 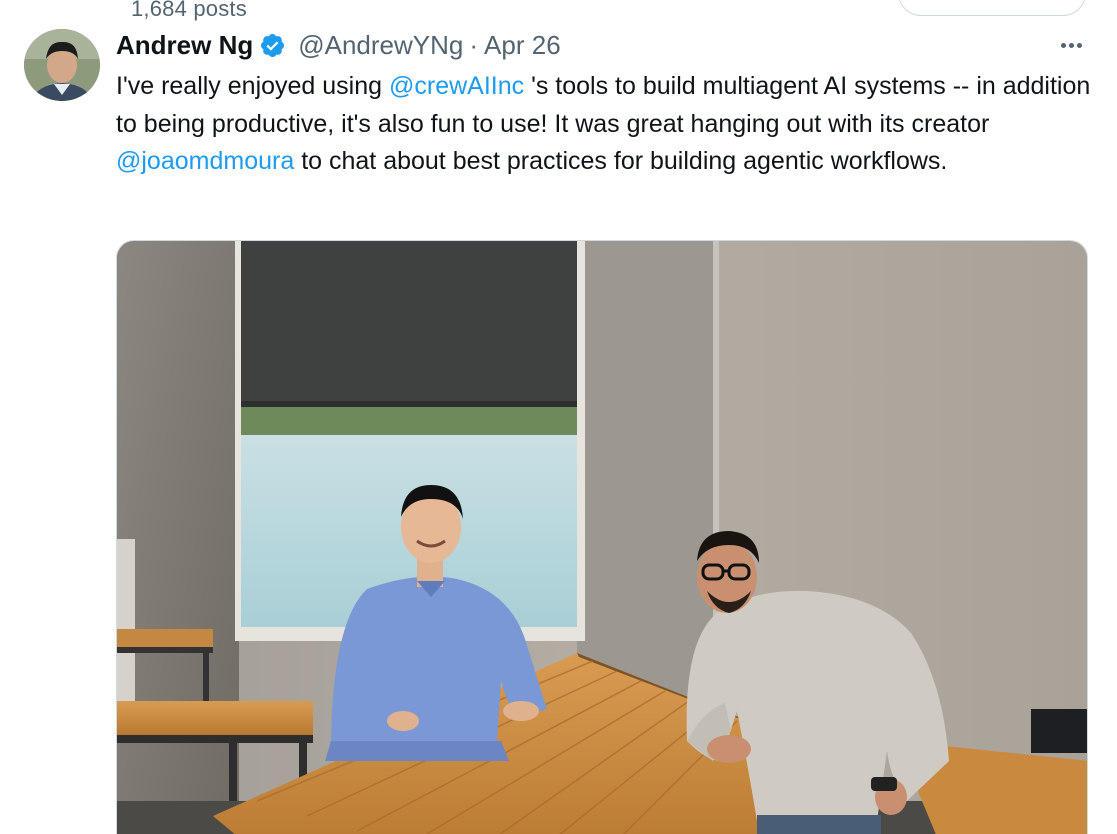 I want to click on post-count: 1,684 posts, so click(x=189, y=10).